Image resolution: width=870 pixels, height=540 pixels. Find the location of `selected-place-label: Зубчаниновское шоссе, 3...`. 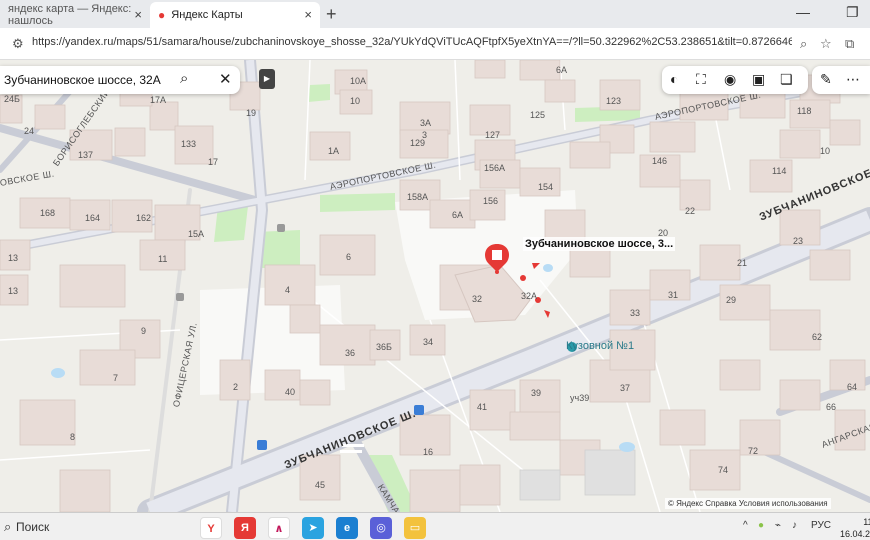

selected-place-label: Зубчаниновское шоссе, 3... is located at coordinates (599, 244).